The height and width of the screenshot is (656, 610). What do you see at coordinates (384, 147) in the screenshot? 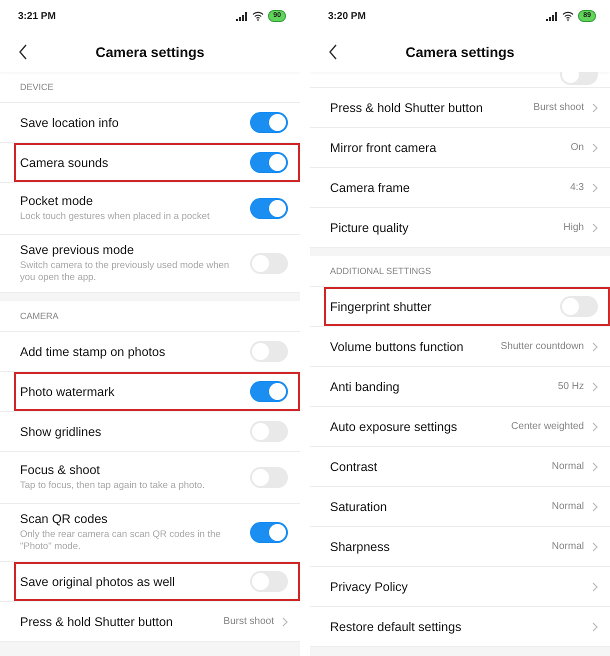
I see `setting-label: Mirror front camera` at bounding box center [384, 147].